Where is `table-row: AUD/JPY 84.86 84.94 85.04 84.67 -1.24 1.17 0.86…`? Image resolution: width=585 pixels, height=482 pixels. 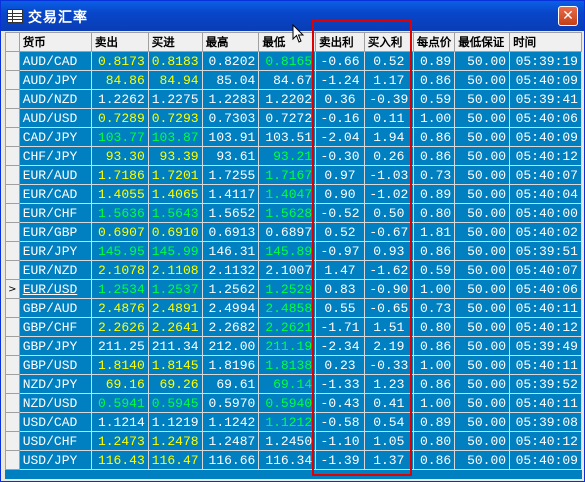
table-row: AUD/JPY 84.86 84.94 85.04 84.67 -1.24 1.17 0.86… is located at coordinates (293, 80).